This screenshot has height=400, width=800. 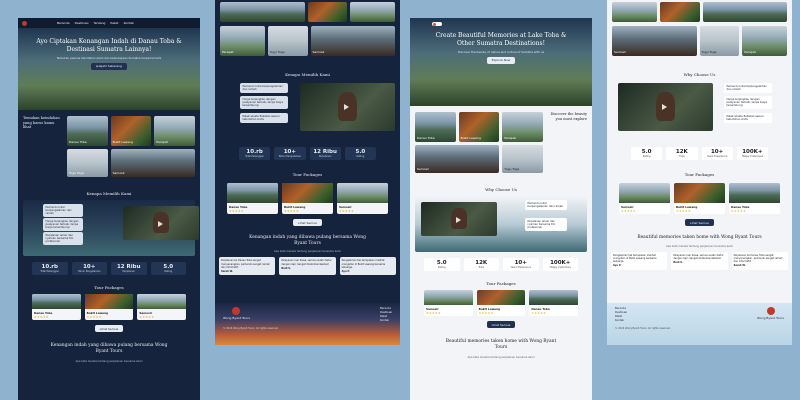 I want to click on logo, so click(x=24, y=23).